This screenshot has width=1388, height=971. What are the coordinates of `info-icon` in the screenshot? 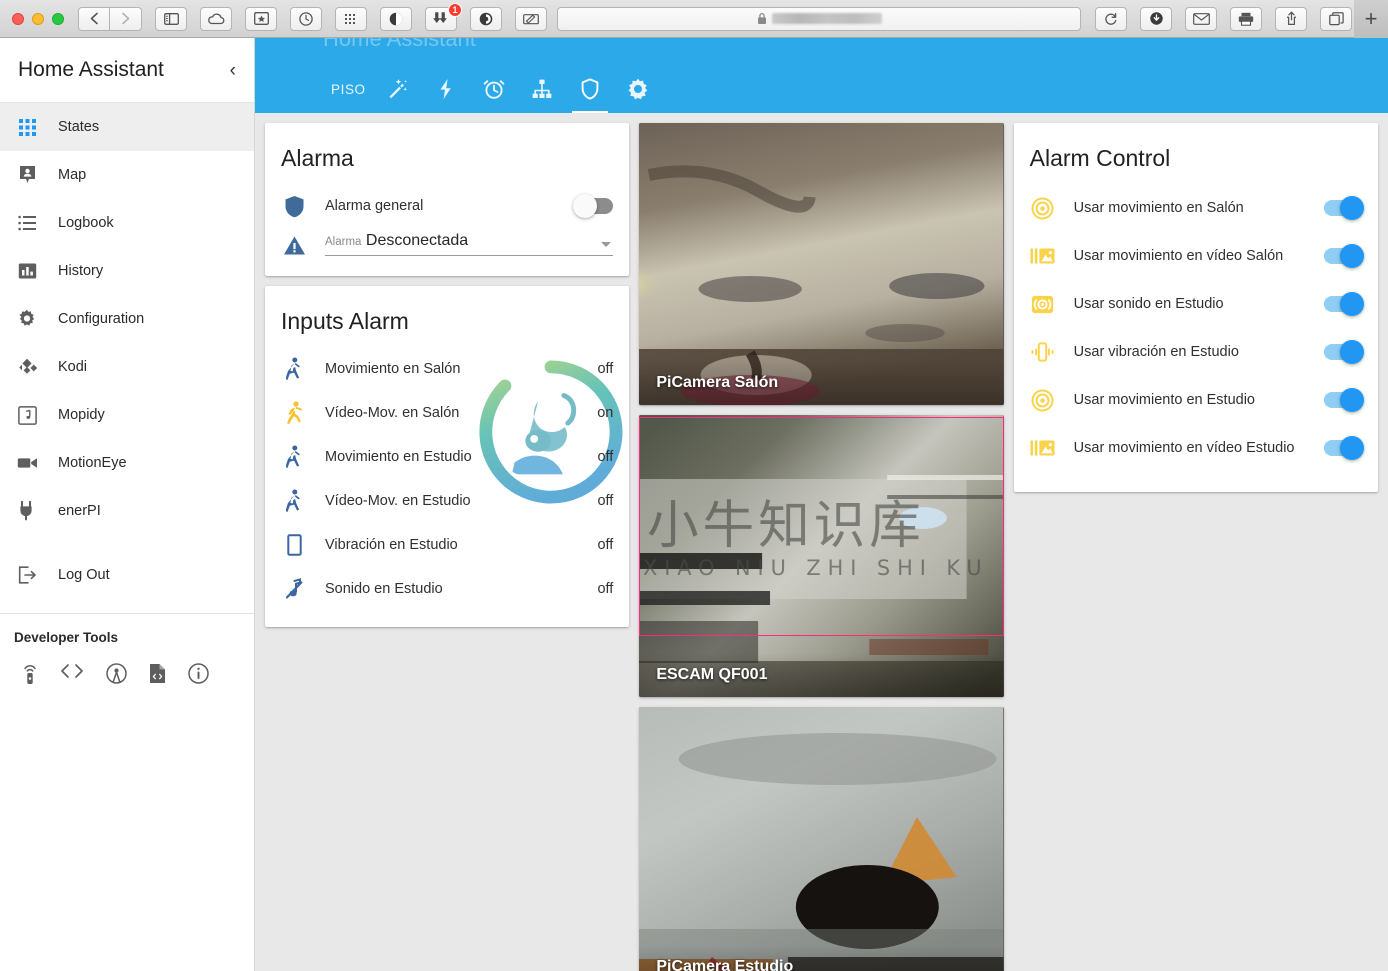 It's located at (198, 674).